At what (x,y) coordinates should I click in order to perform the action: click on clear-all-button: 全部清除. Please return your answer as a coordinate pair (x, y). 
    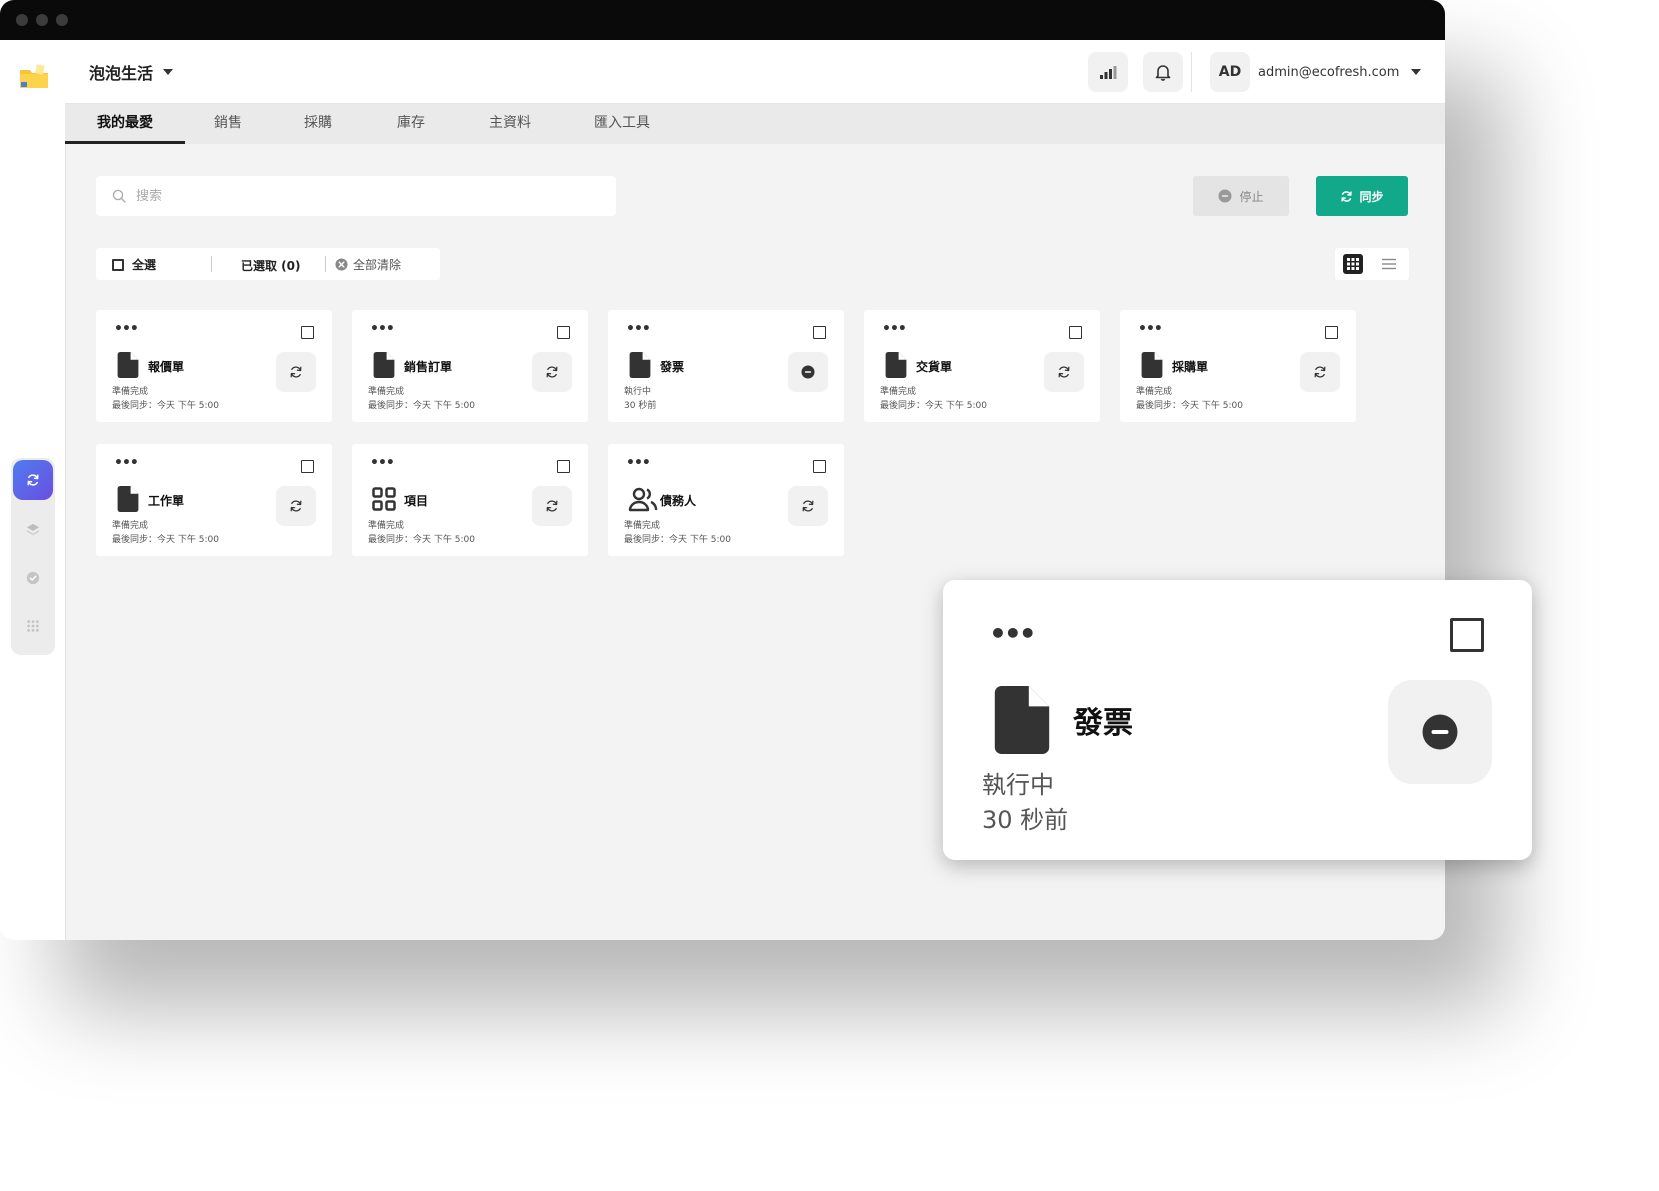
    Looking at the image, I should click on (368, 264).